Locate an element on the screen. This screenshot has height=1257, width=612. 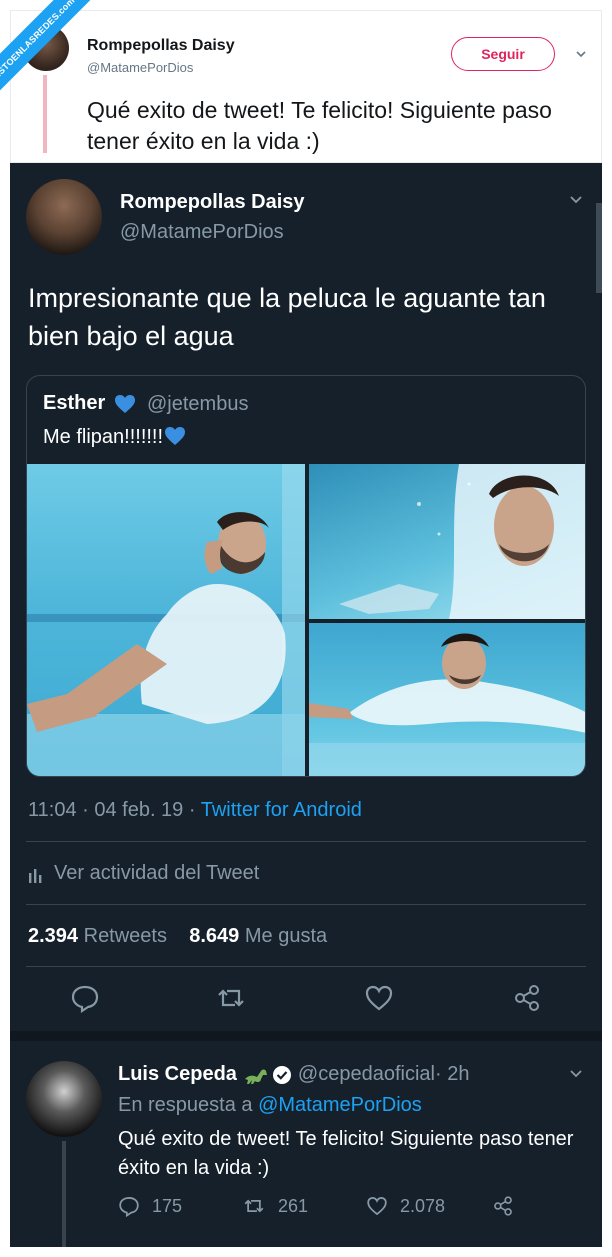
reply-author-handle: @cepedaoficial is located at coordinates (366, 1074).